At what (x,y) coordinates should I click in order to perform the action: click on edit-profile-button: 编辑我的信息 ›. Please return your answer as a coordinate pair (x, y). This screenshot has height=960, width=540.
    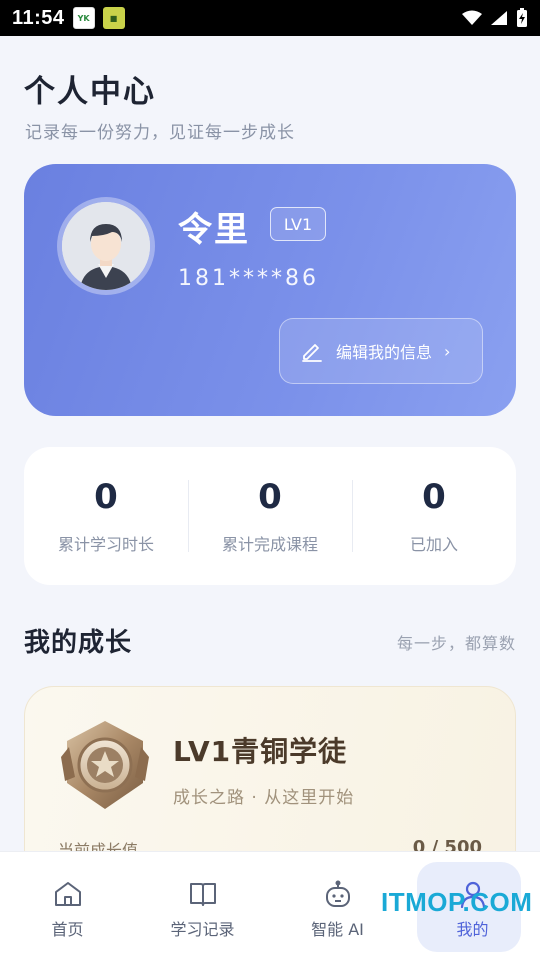
    Looking at the image, I should click on (381, 351).